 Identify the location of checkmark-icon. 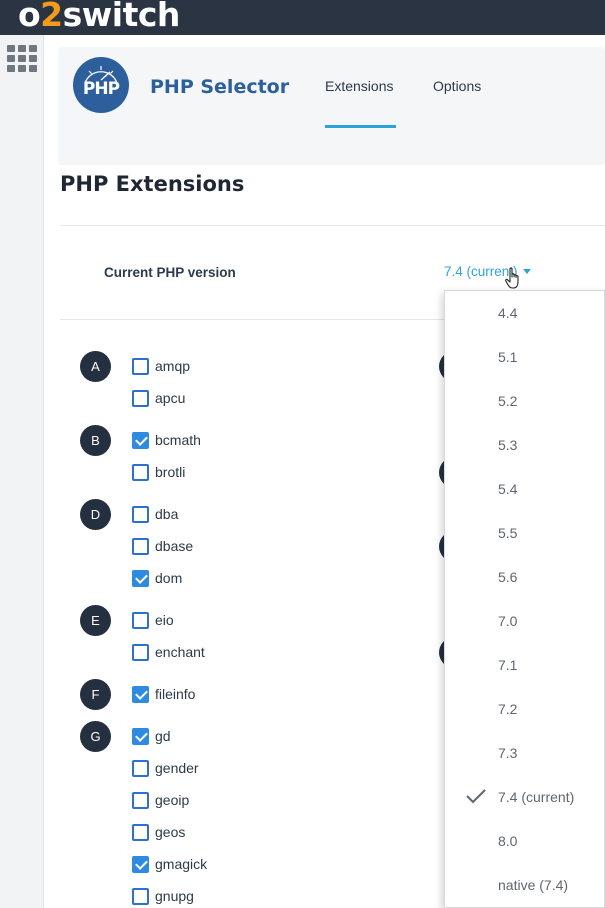
(476, 796).